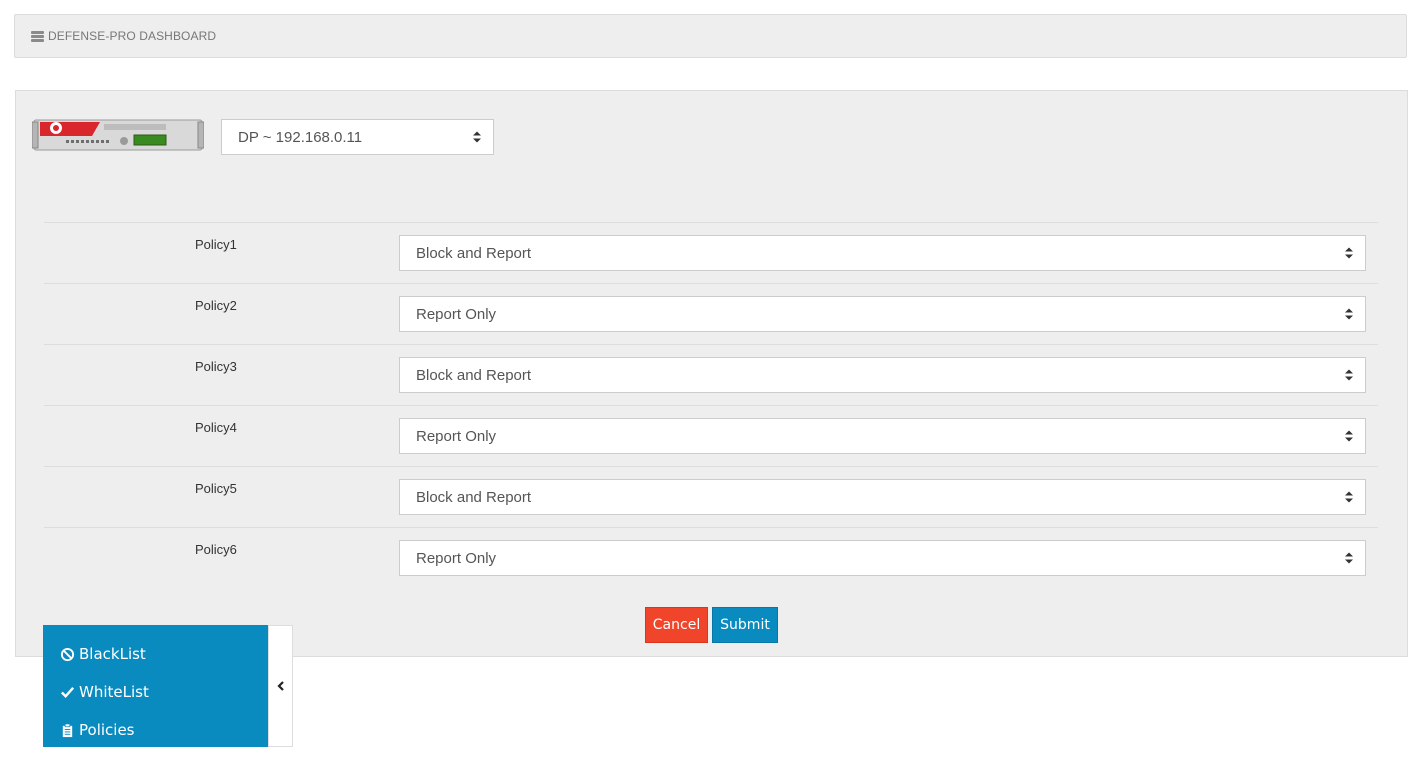  What do you see at coordinates (67, 654) in the screenshot?
I see `ban-icon` at bounding box center [67, 654].